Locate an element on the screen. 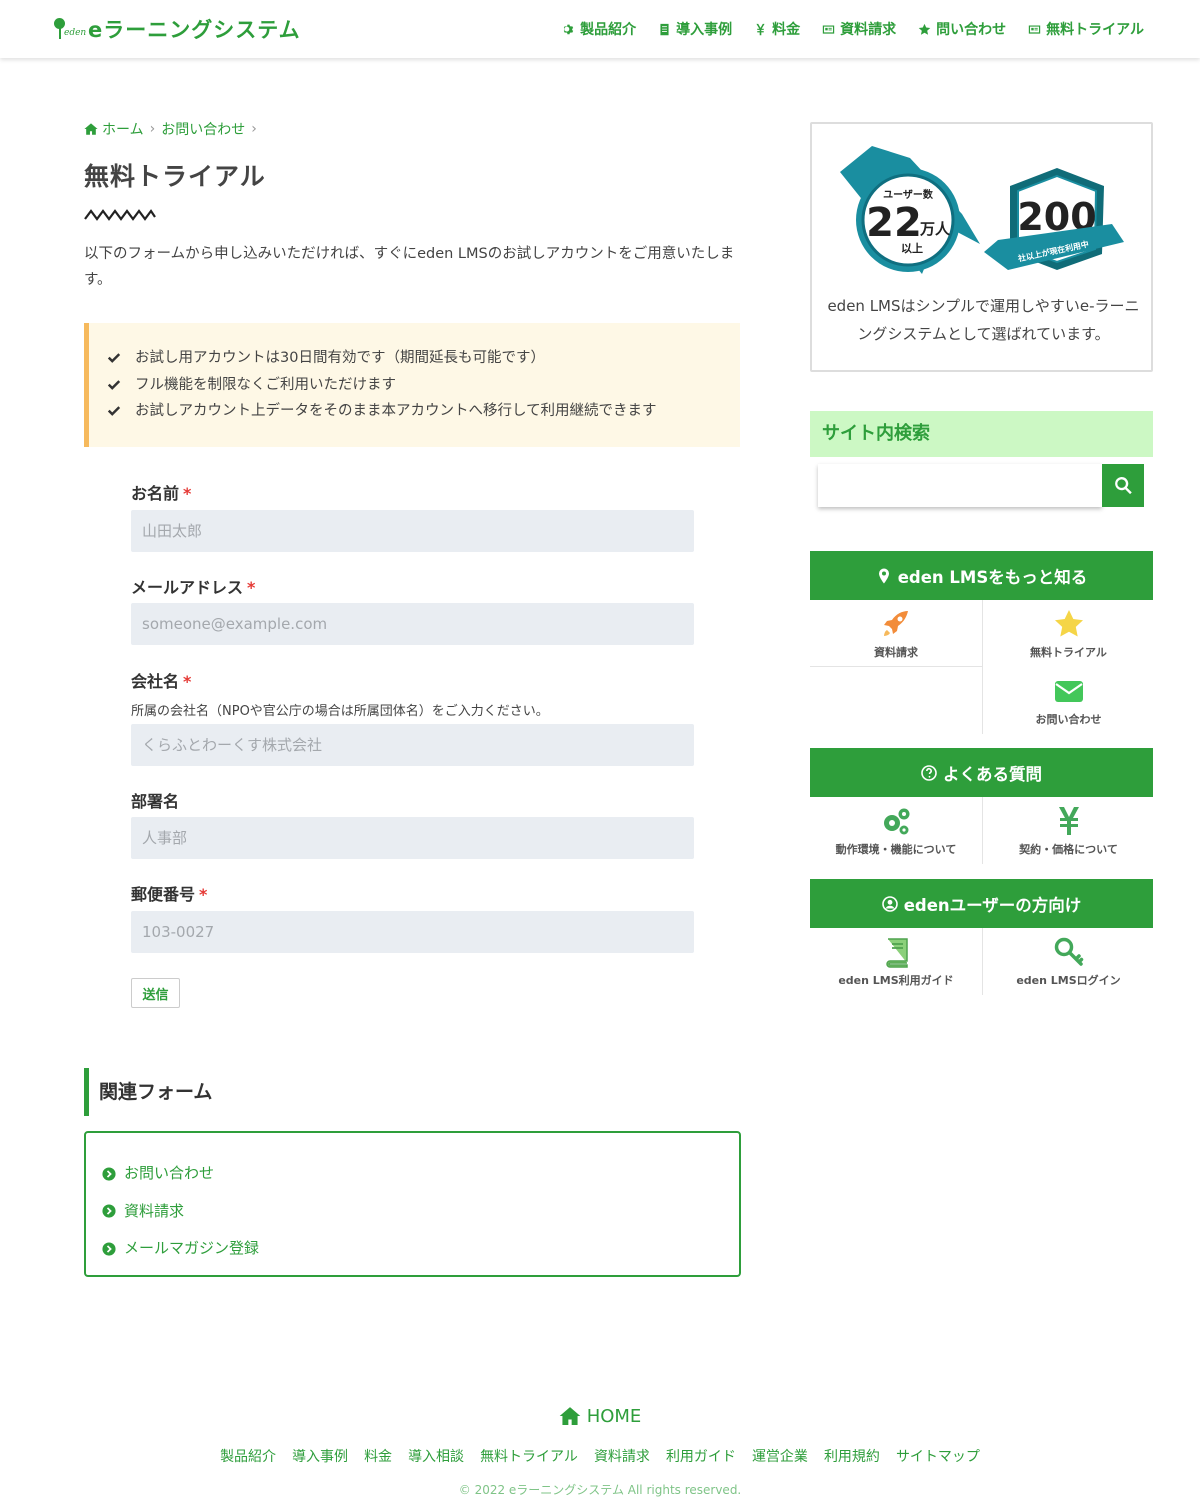 Image resolution: width=1200 pixels, height=1508 pixels. faq-header: よくある質問 is located at coordinates (981, 772).